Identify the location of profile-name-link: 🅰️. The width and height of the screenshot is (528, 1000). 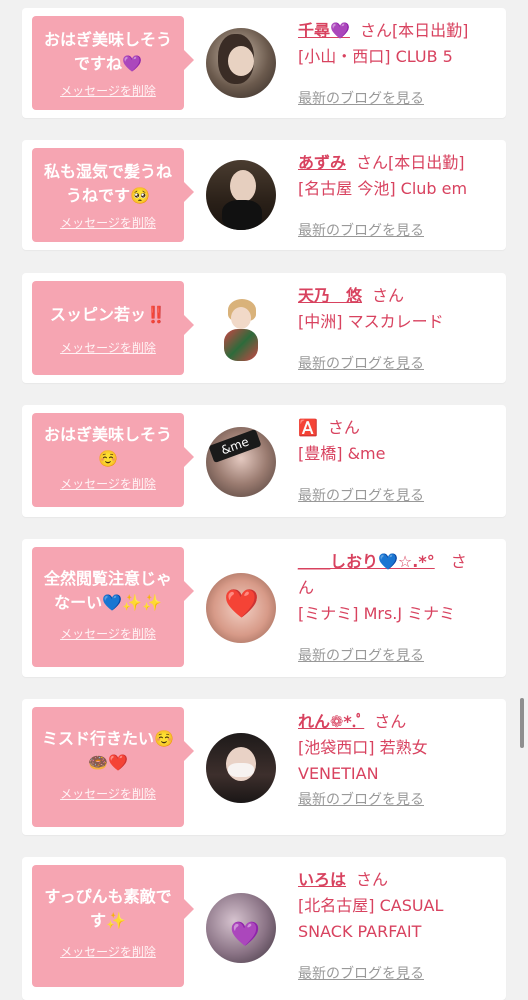
(308, 427).